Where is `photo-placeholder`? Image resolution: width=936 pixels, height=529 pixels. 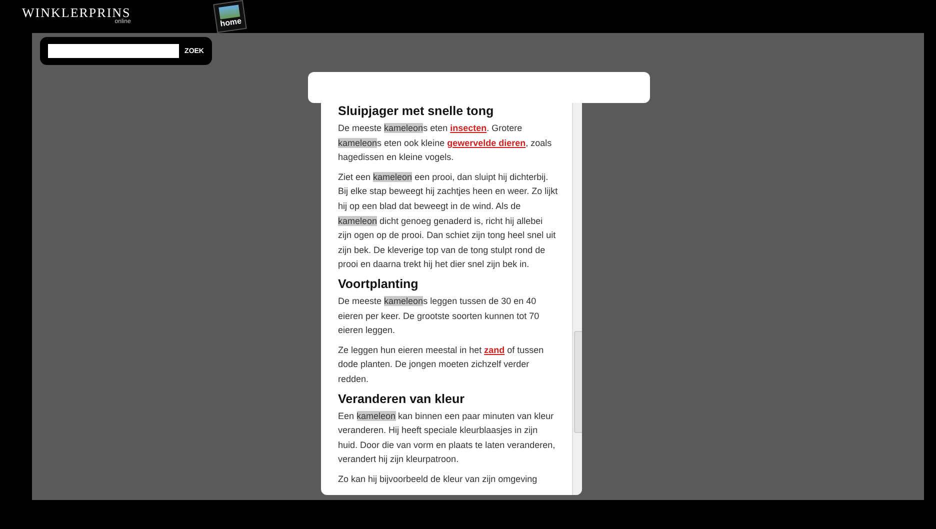
photo-placeholder is located at coordinates (229, 12).